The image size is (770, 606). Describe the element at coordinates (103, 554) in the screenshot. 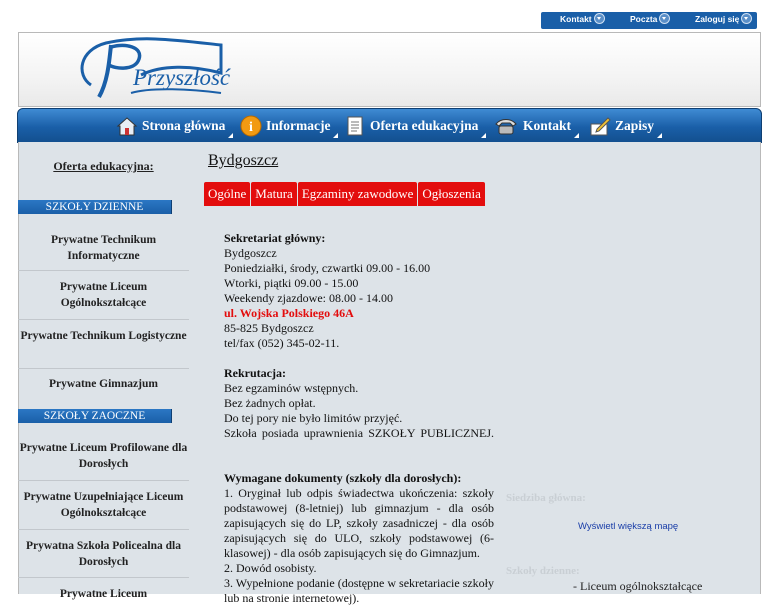

I see `sidebar-item-policealna: Prywatna Szkoła Policealna dla Dorosłych` at that location.